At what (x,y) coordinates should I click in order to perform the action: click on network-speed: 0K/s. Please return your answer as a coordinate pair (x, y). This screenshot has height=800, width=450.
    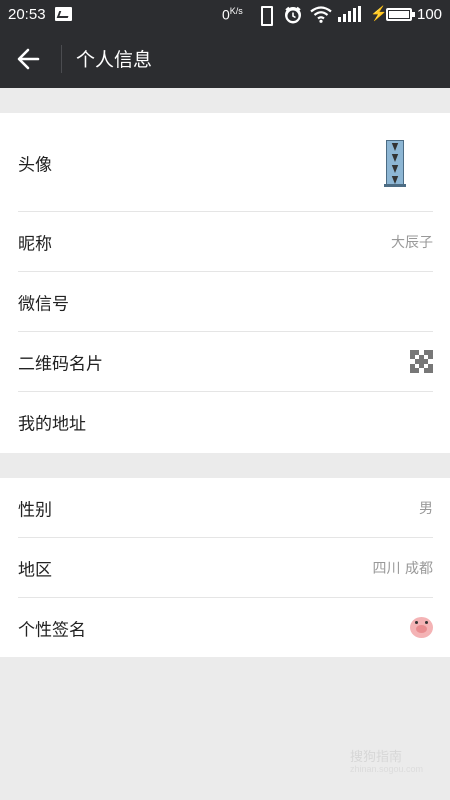
    Looking at the image, I should click on (232, 14).